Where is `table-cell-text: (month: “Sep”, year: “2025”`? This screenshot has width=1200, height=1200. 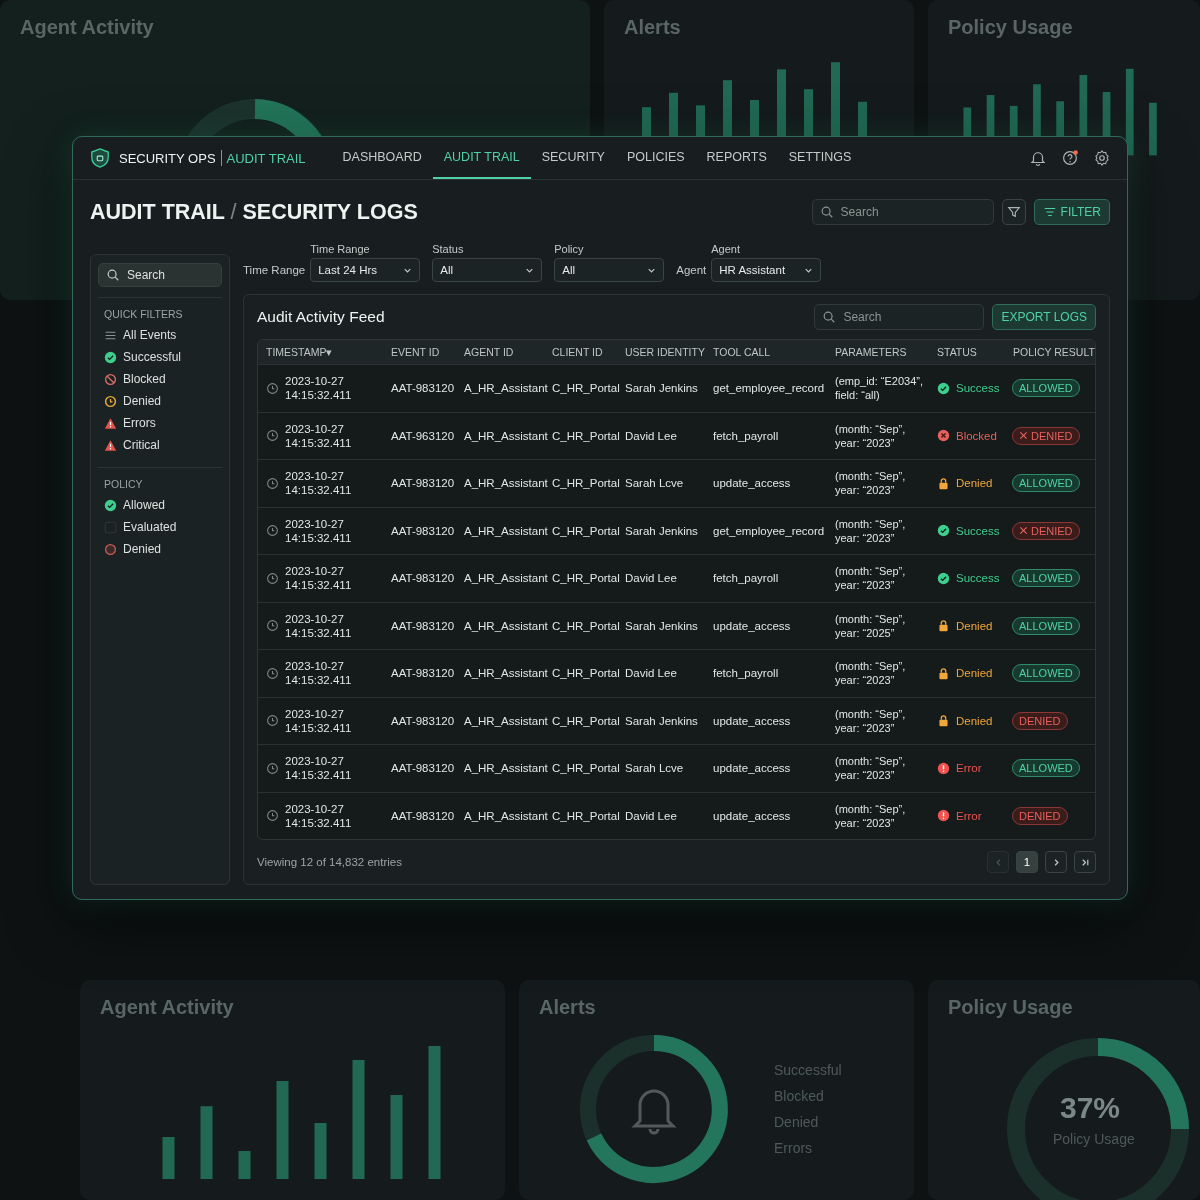 table-cell-text: (month: “Sep”, year: “2025” is located at coordinates (870, 625).